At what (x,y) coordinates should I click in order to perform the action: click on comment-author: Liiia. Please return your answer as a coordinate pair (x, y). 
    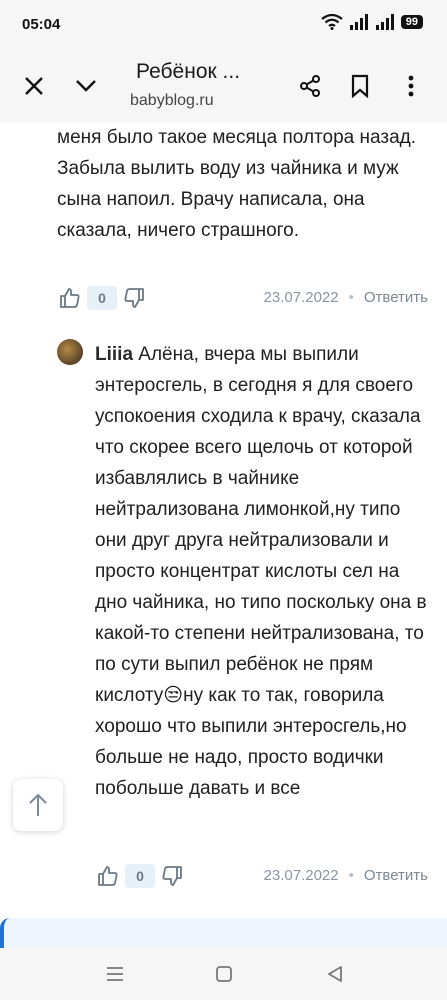
    Looking at the image, I should click on (114, 354).